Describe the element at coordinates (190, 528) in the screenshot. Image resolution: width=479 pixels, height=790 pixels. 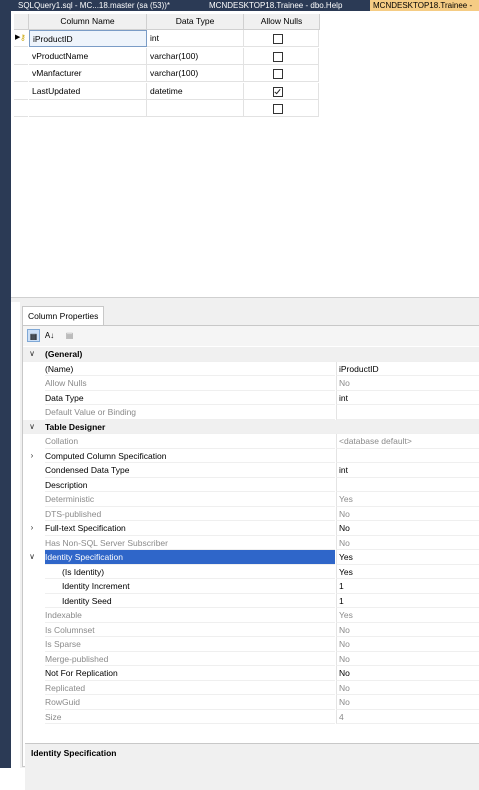
I see `property-name: Full-text Specification` at that location.